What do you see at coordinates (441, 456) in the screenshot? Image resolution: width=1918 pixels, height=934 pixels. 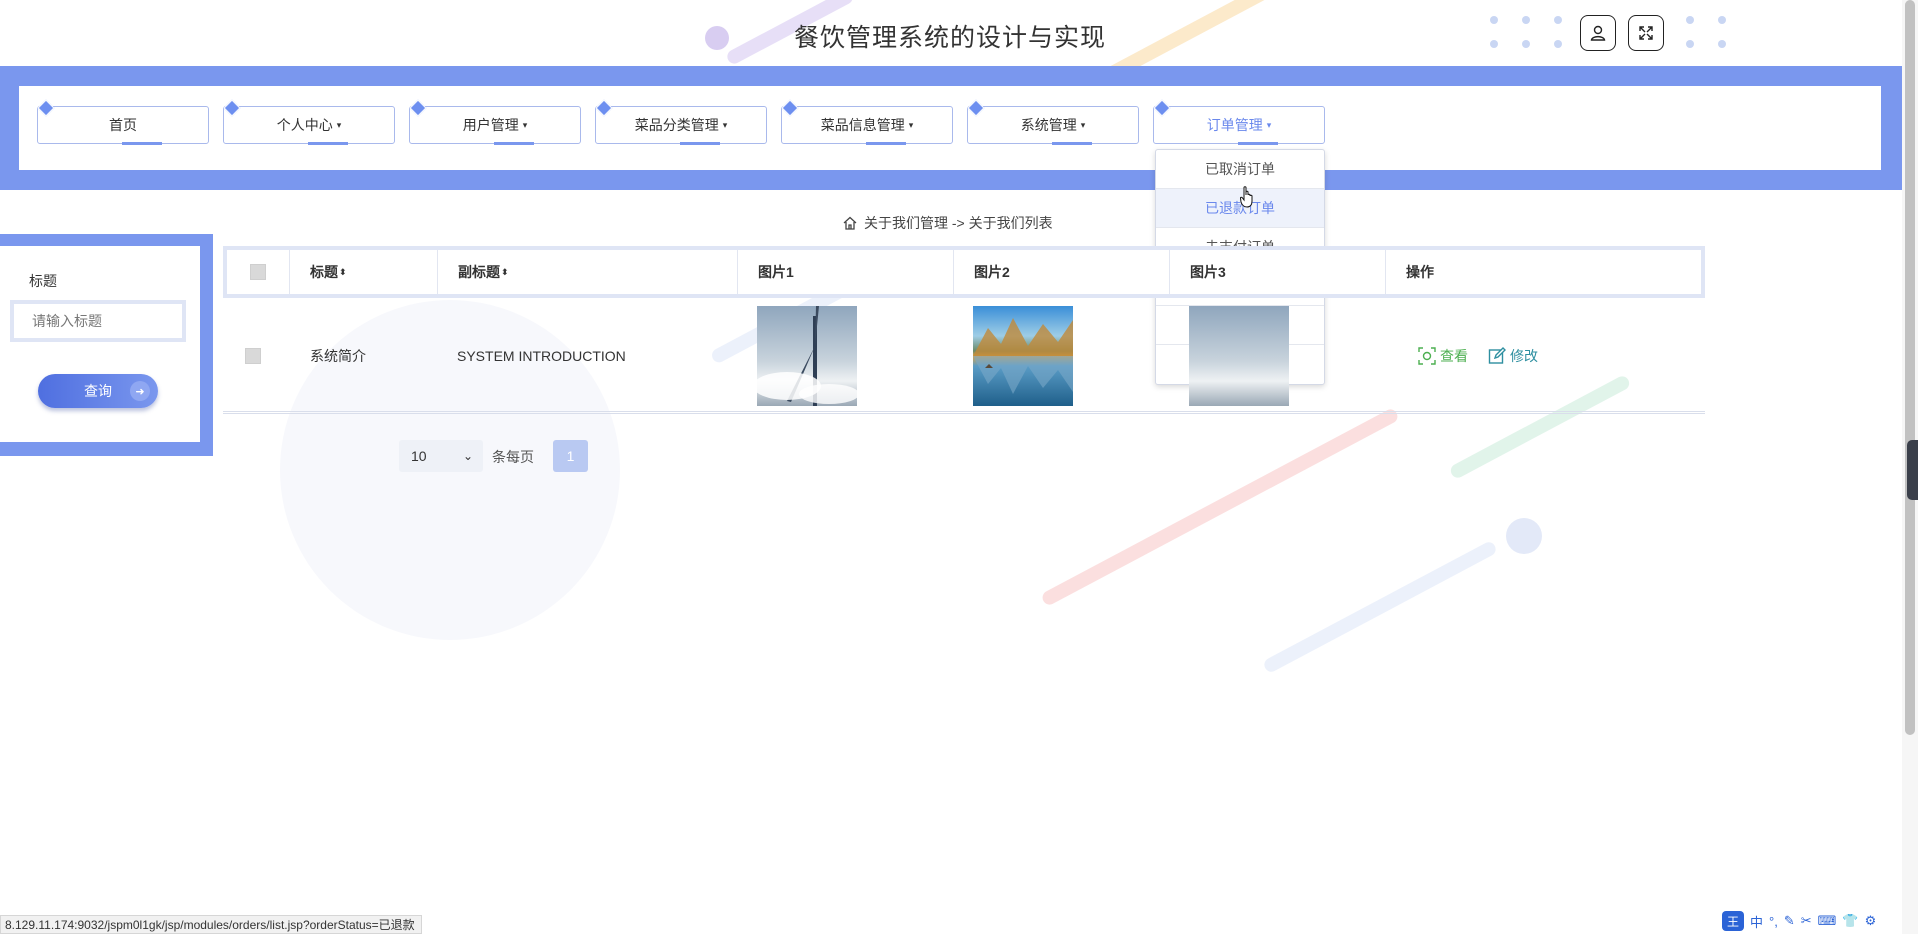 I see `page-size-select: 10 ⌄` at bounding box center [441, 456].